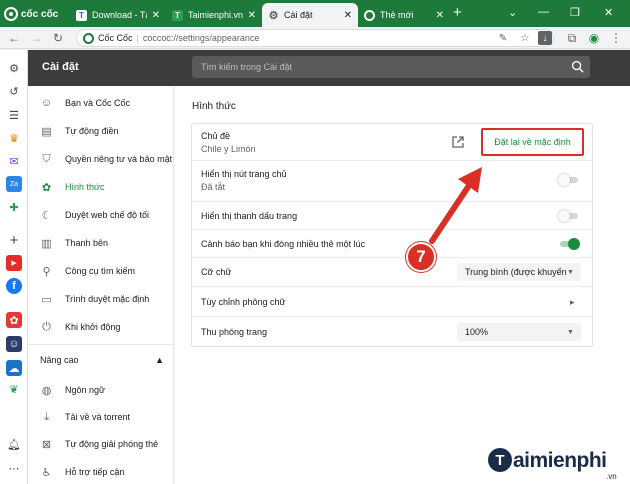 This screenshot has height=484, width=630. What do you see at coordinates (34, 14) in the screenshot?
I see `browser-brand: cốc cốc` at bounding box center [34, 14].